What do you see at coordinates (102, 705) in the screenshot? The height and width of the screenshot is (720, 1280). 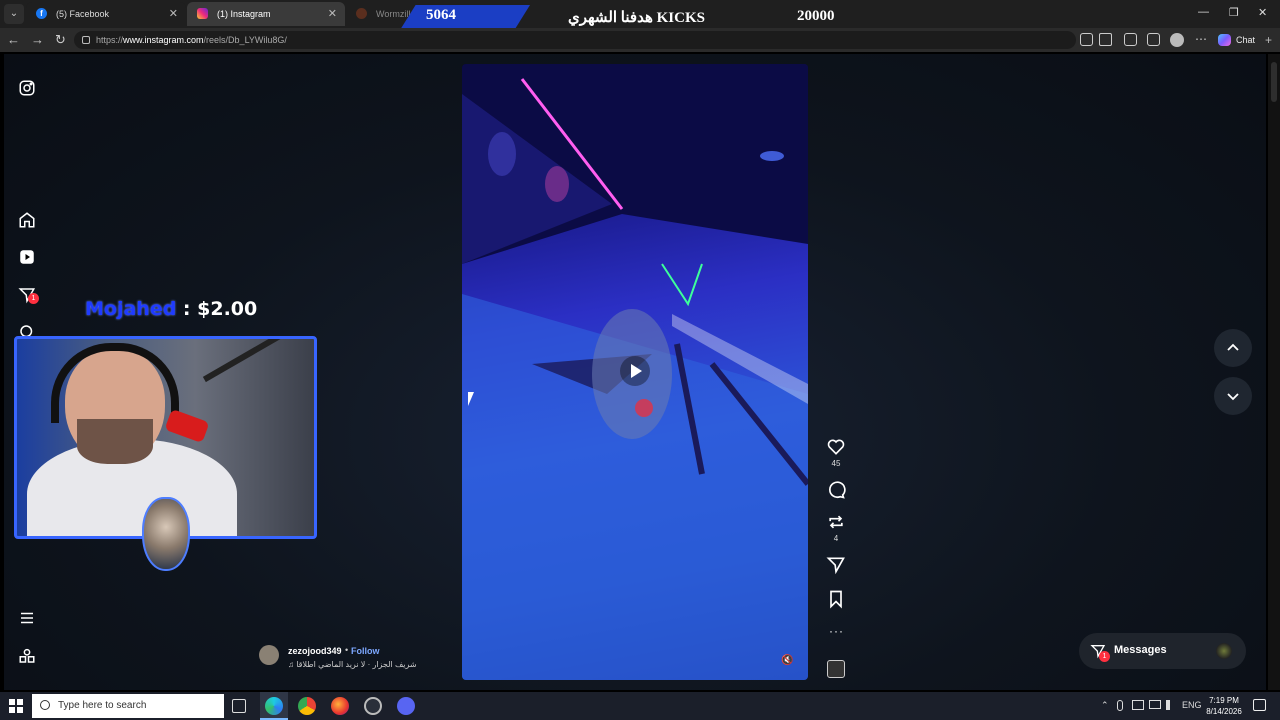 I see `taskbar-search-placeholder: Type here to search` at bounding box center [102, 705].